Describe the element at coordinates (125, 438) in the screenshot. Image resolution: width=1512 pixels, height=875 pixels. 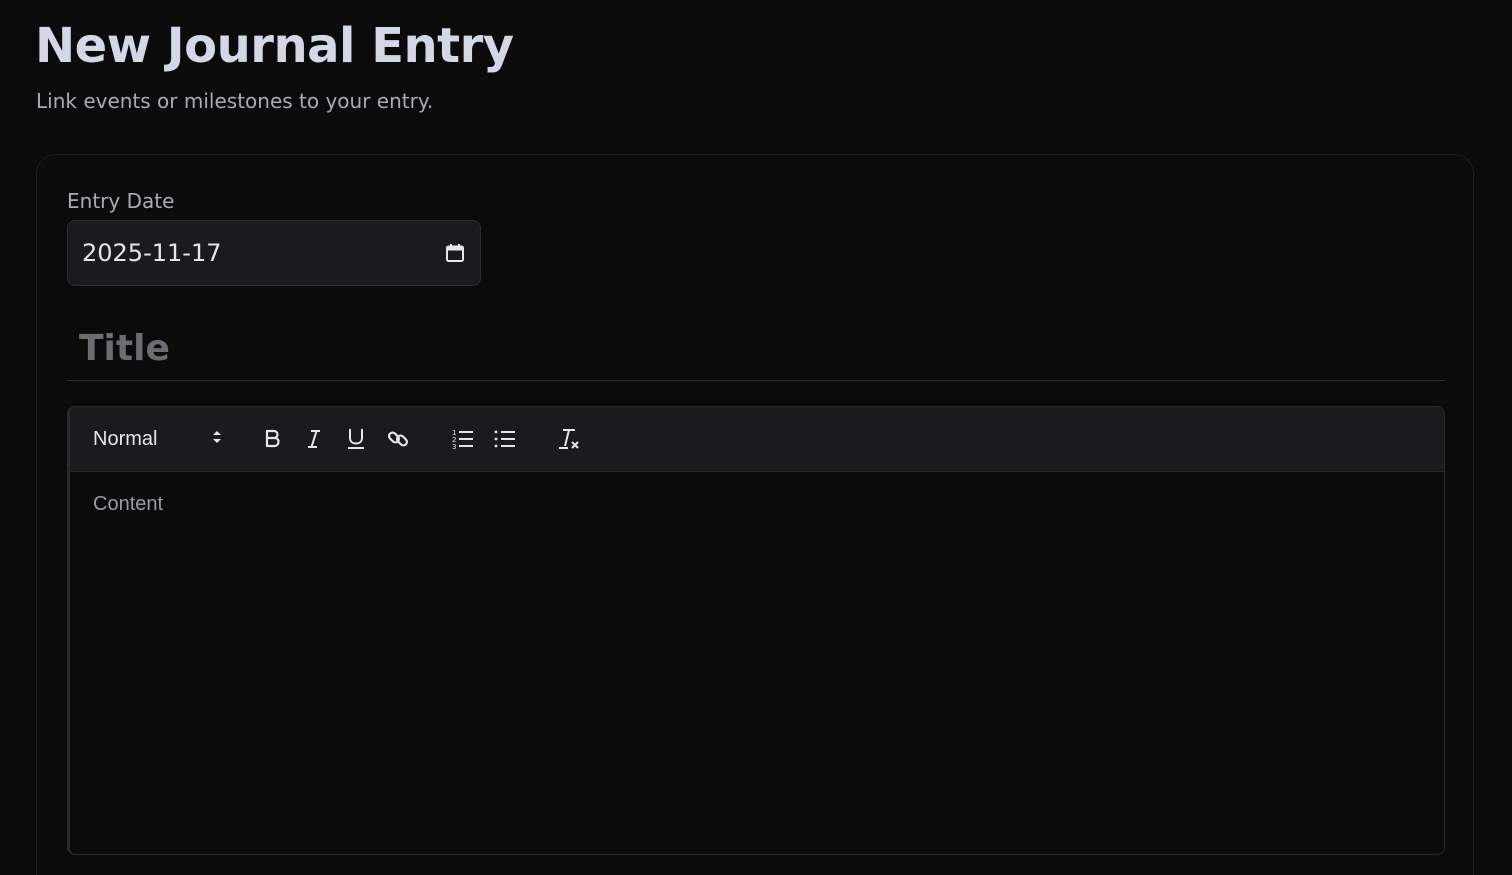
I see `text-style-select-value: Normal` at that location.